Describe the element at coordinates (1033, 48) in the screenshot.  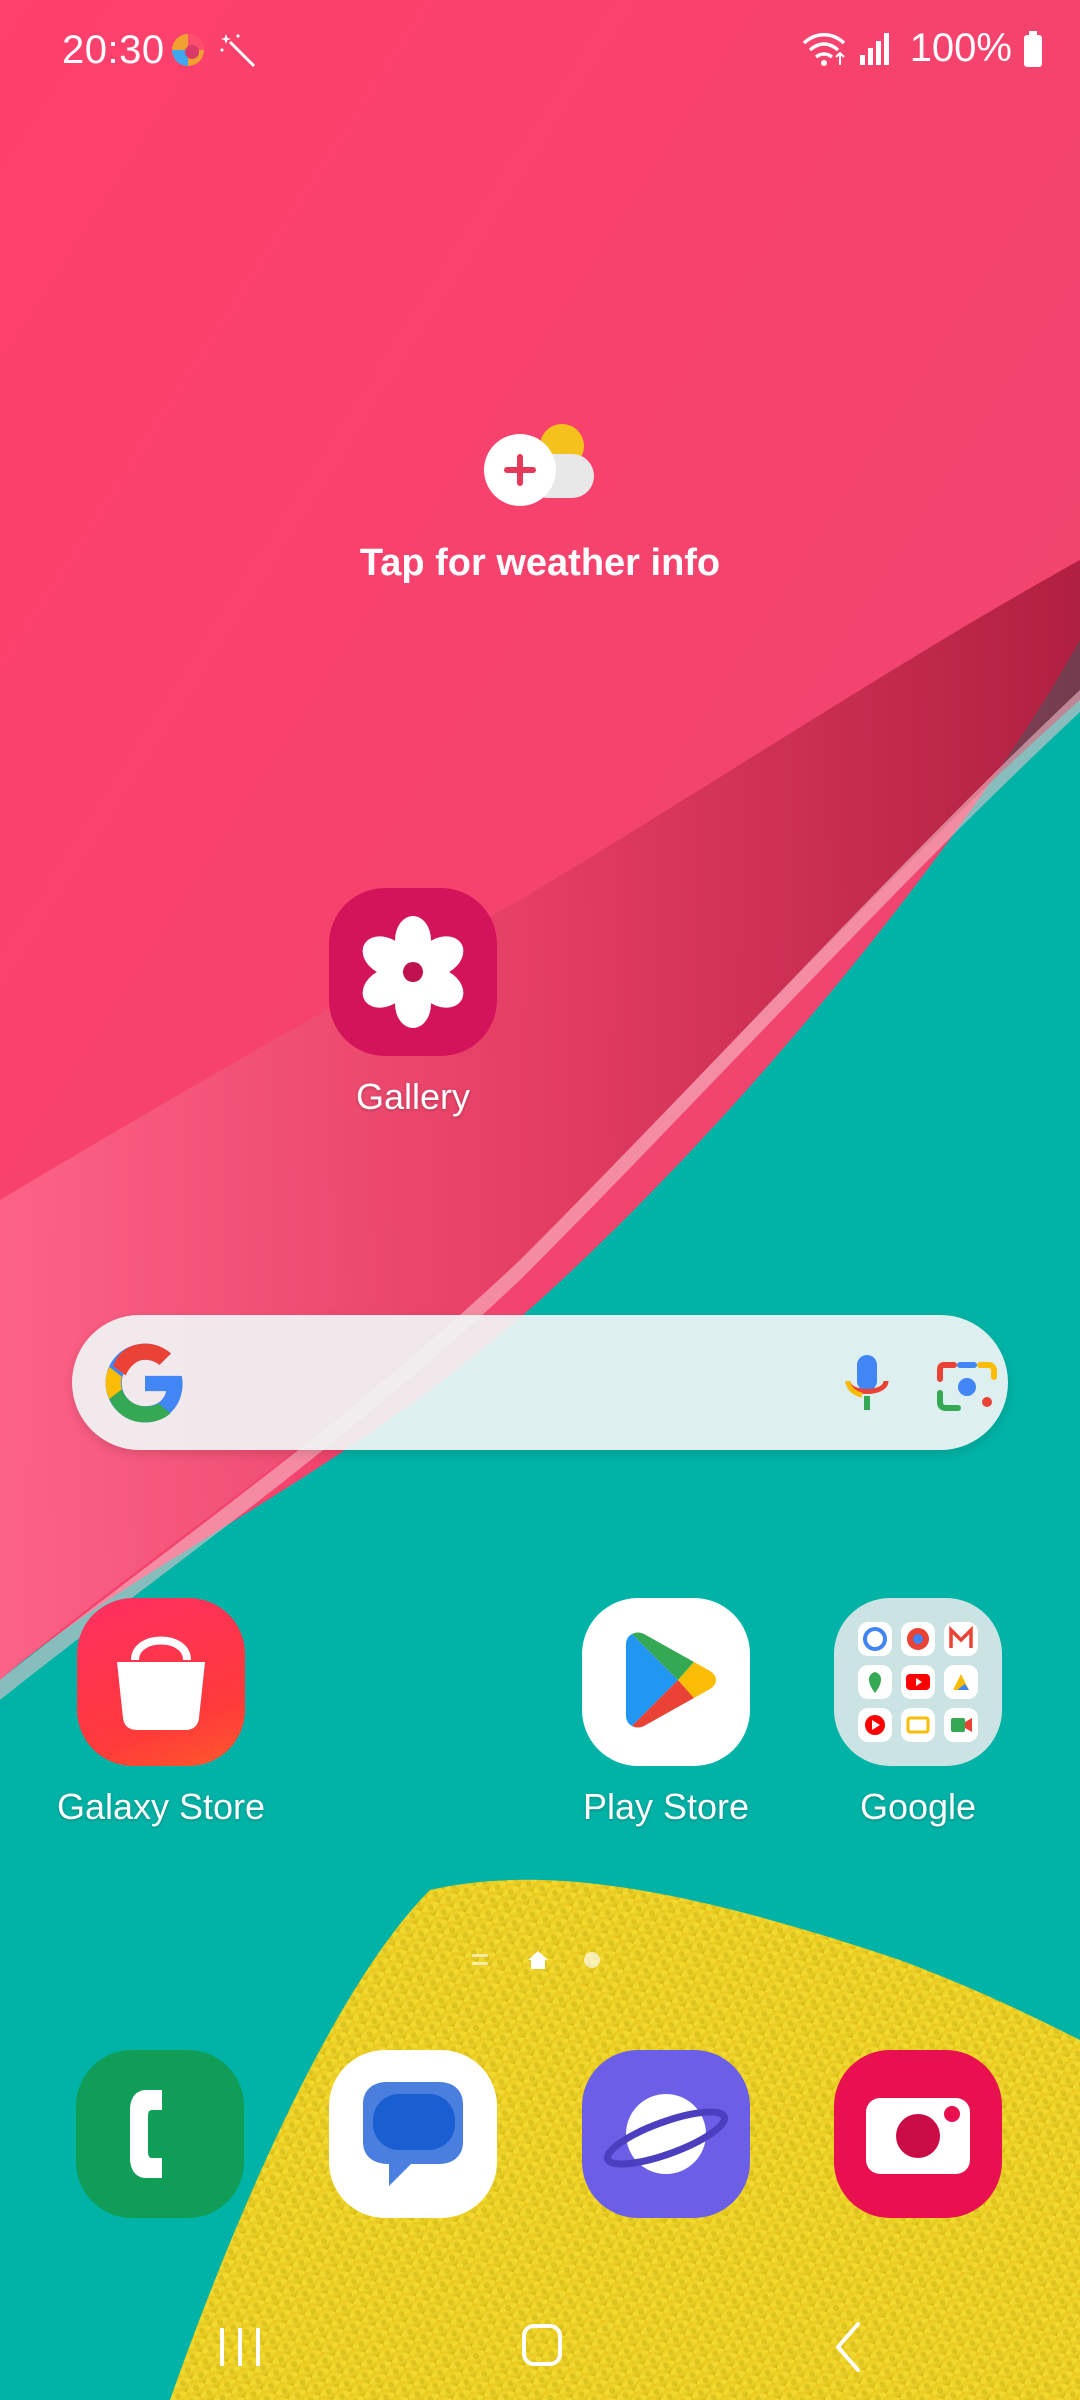
I see `battery-icon` at that location.